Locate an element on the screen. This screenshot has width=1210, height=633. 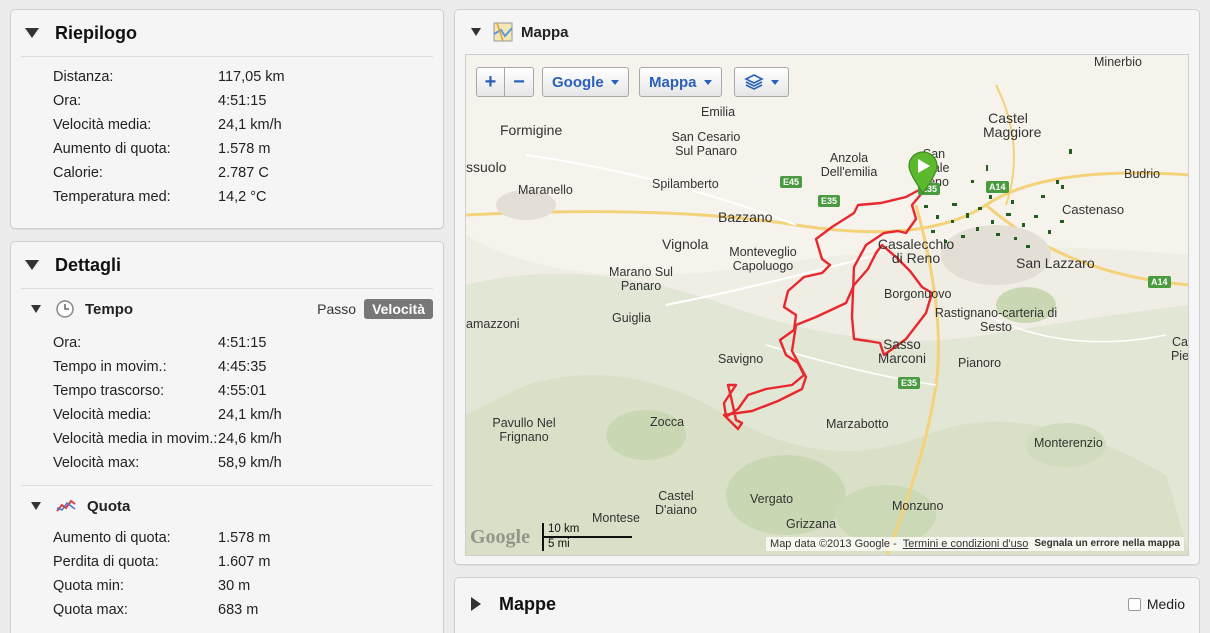
place-label: Grizzana is located at coordinates (811, 524).